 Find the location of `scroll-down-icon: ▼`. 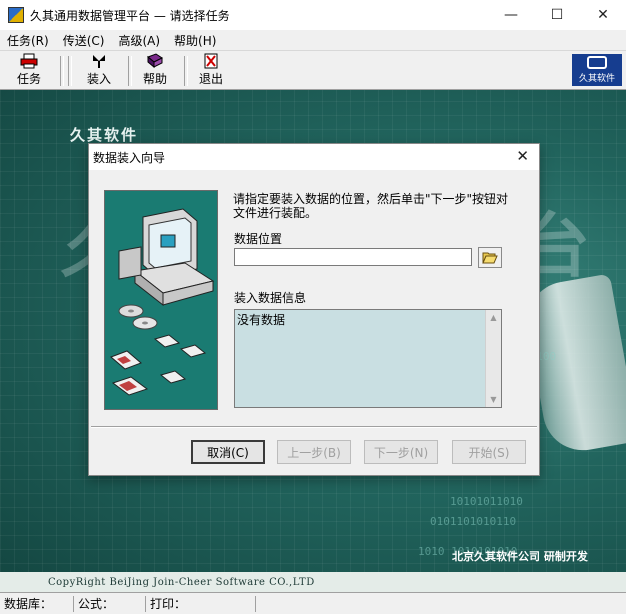

scroll-down-icon: ▼ is located at coordinates (493, 399).